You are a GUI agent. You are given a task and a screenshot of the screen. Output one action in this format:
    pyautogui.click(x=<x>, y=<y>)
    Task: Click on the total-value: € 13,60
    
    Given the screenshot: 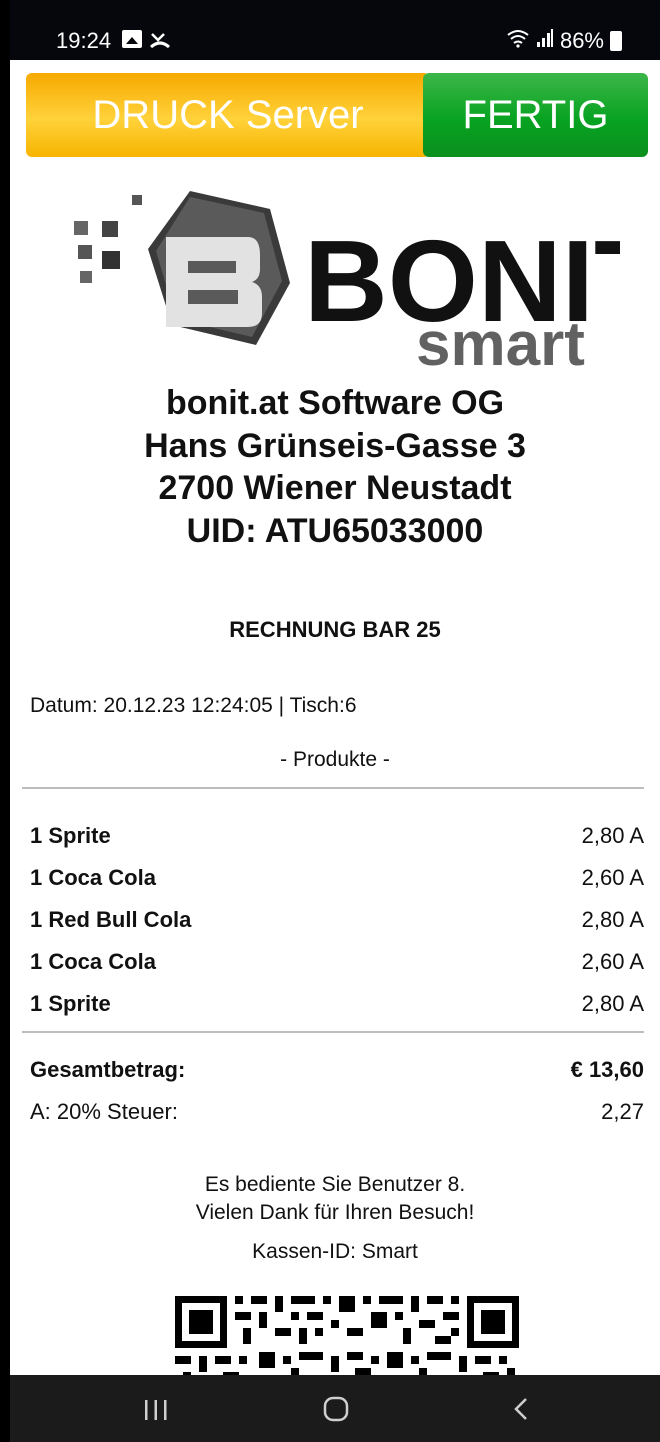 What is the action you would take?
    pyautogui.click(x=607, y=1069)
    